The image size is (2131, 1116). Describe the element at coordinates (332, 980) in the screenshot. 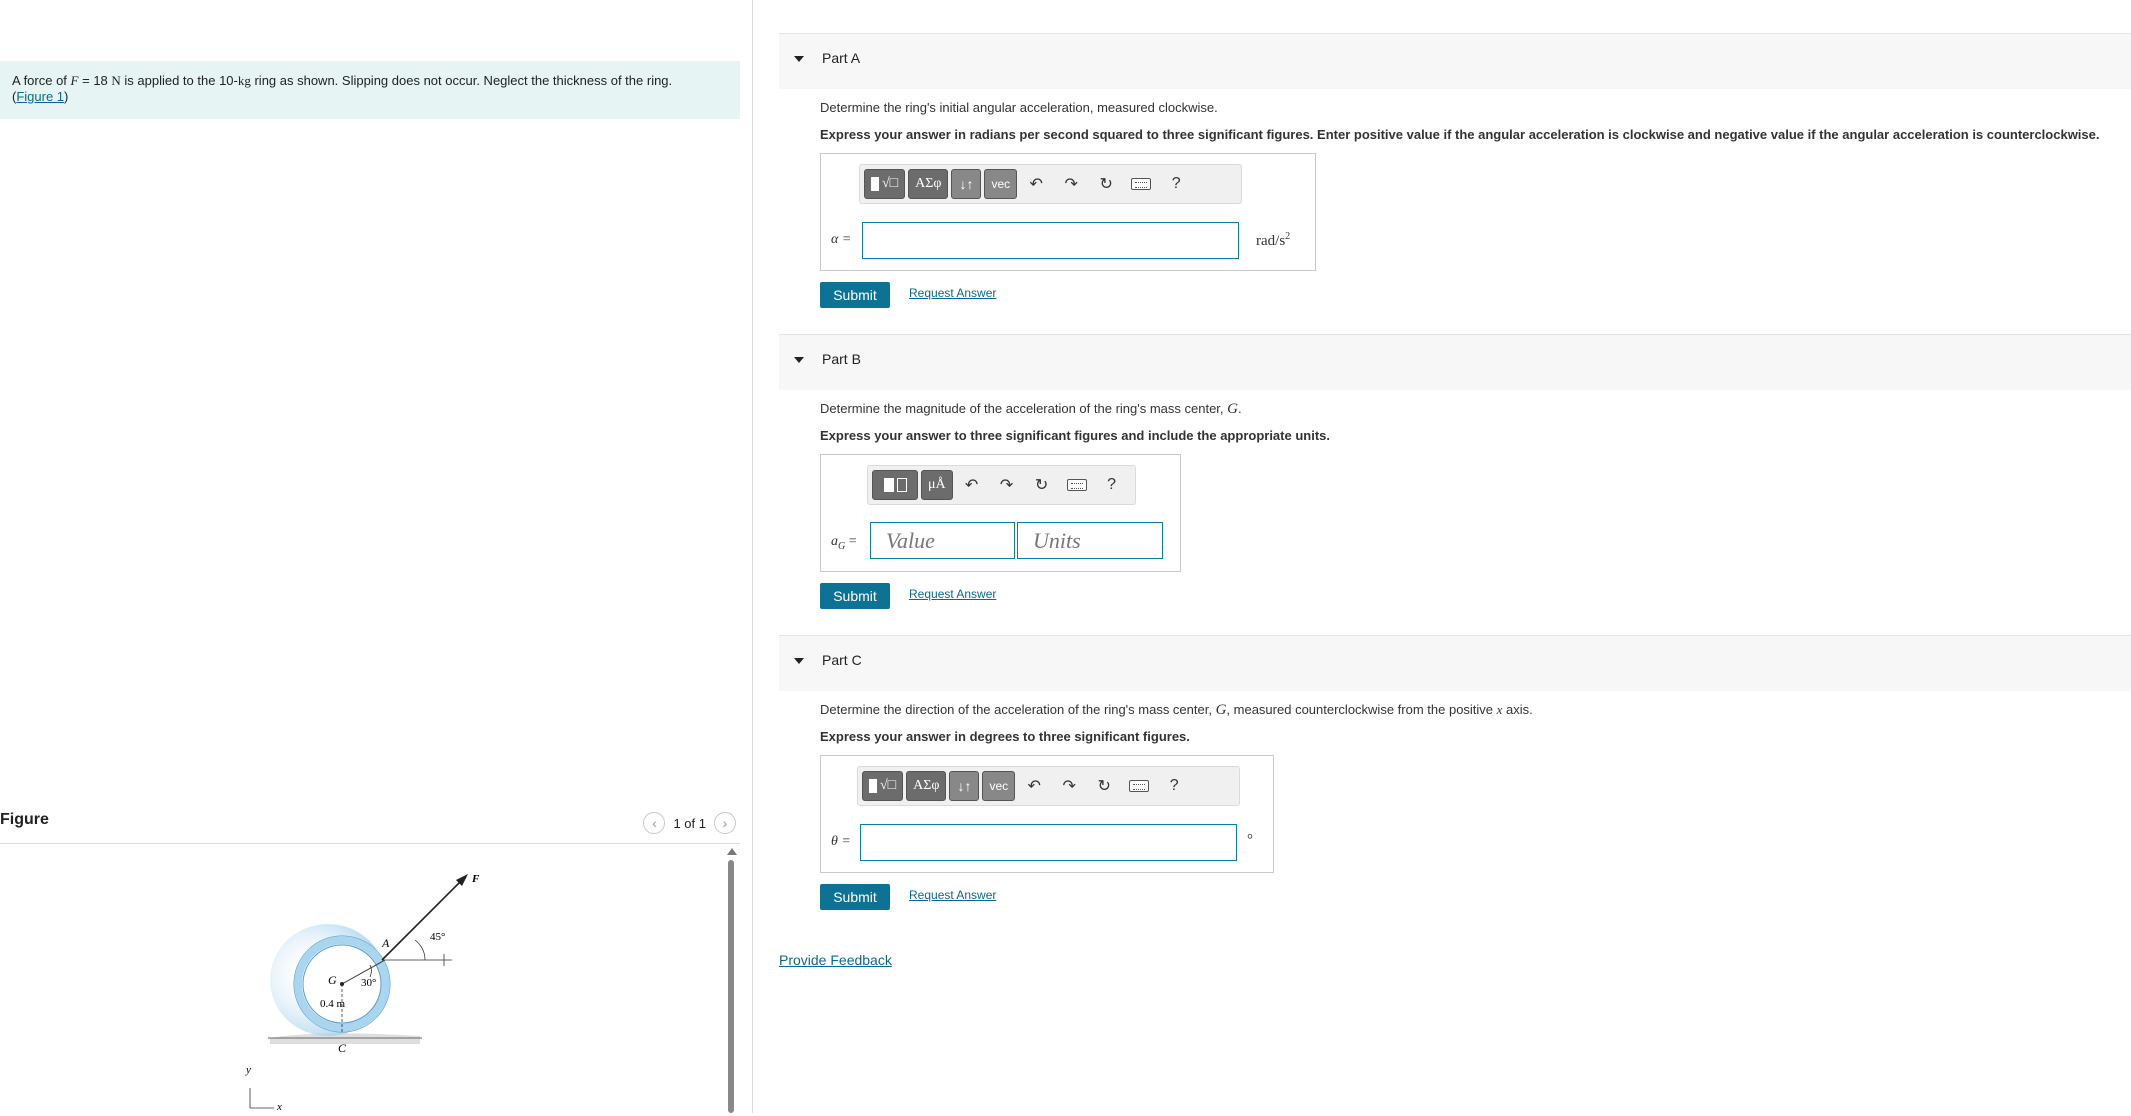

I see `point-g-label: G` at that location.